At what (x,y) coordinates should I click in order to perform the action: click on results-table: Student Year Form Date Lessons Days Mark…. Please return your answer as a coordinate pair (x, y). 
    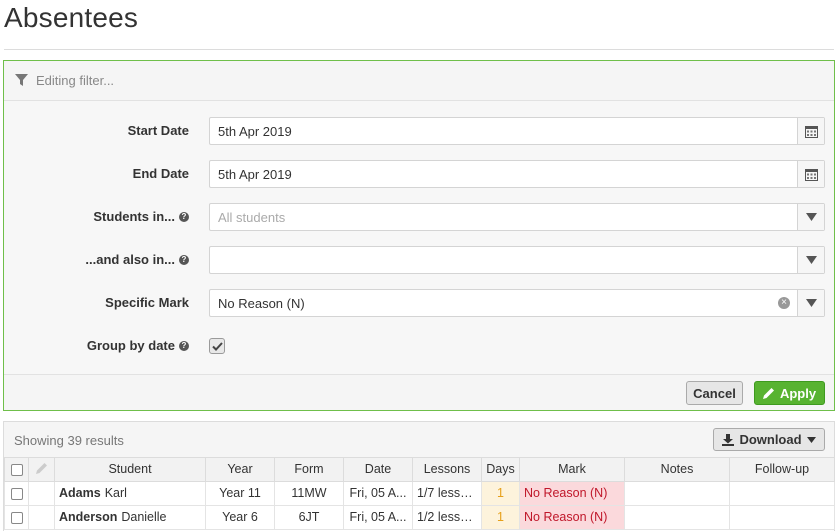
    Looking at the image, I should click on (419, 494).